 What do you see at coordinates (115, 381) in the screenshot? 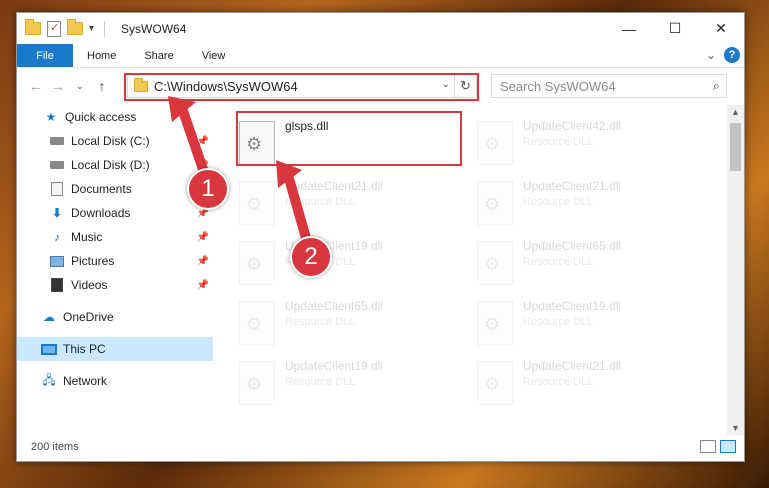
I see `sidebar-item-network: 🖧 Network` at bounding box center [115, 381].